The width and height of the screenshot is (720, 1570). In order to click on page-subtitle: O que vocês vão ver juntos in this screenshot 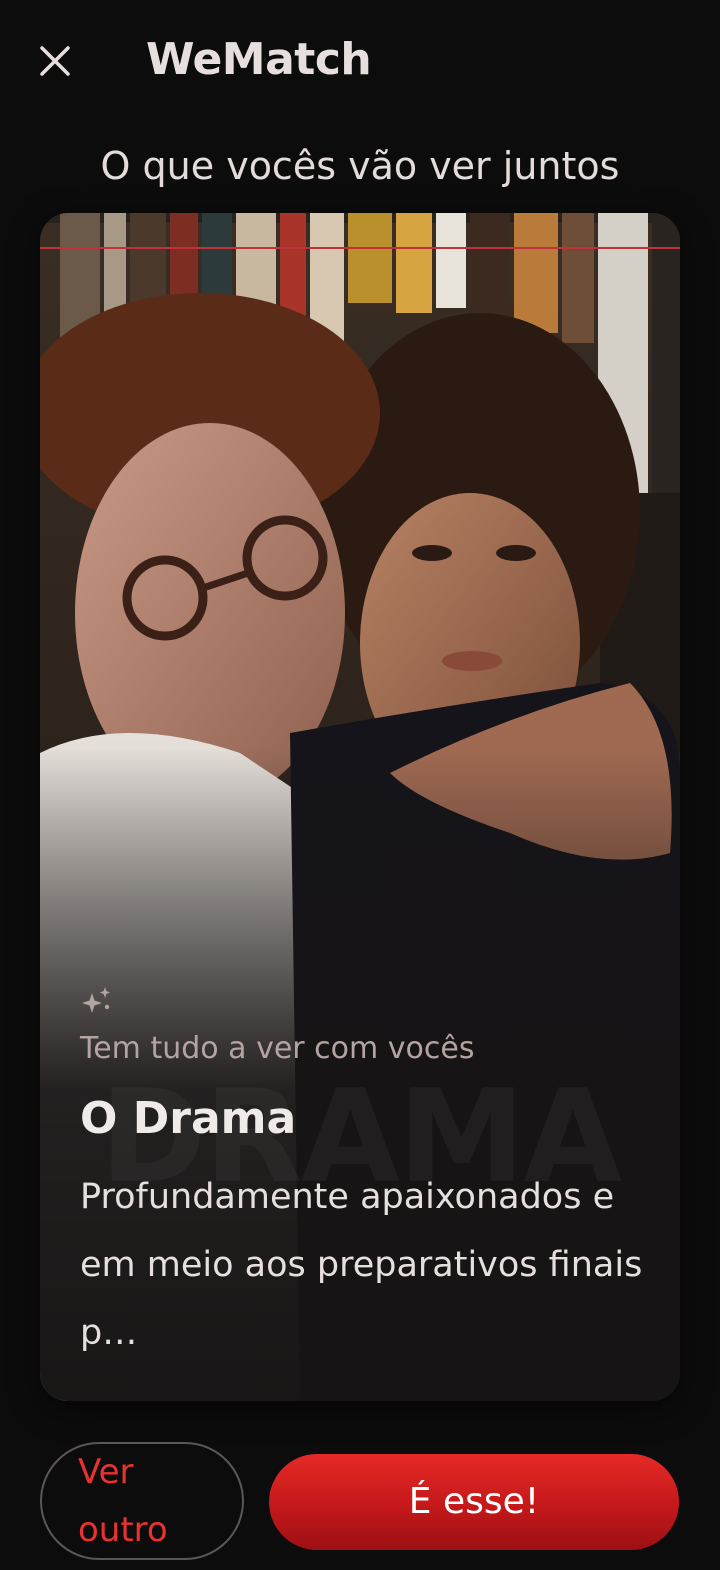, I will do `click(360, 166)`.